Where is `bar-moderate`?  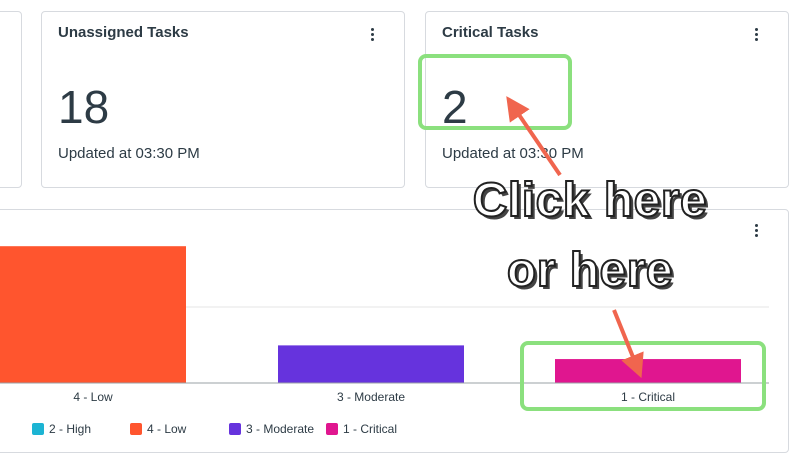
bar-moderate is located at coordinates (371, 364).